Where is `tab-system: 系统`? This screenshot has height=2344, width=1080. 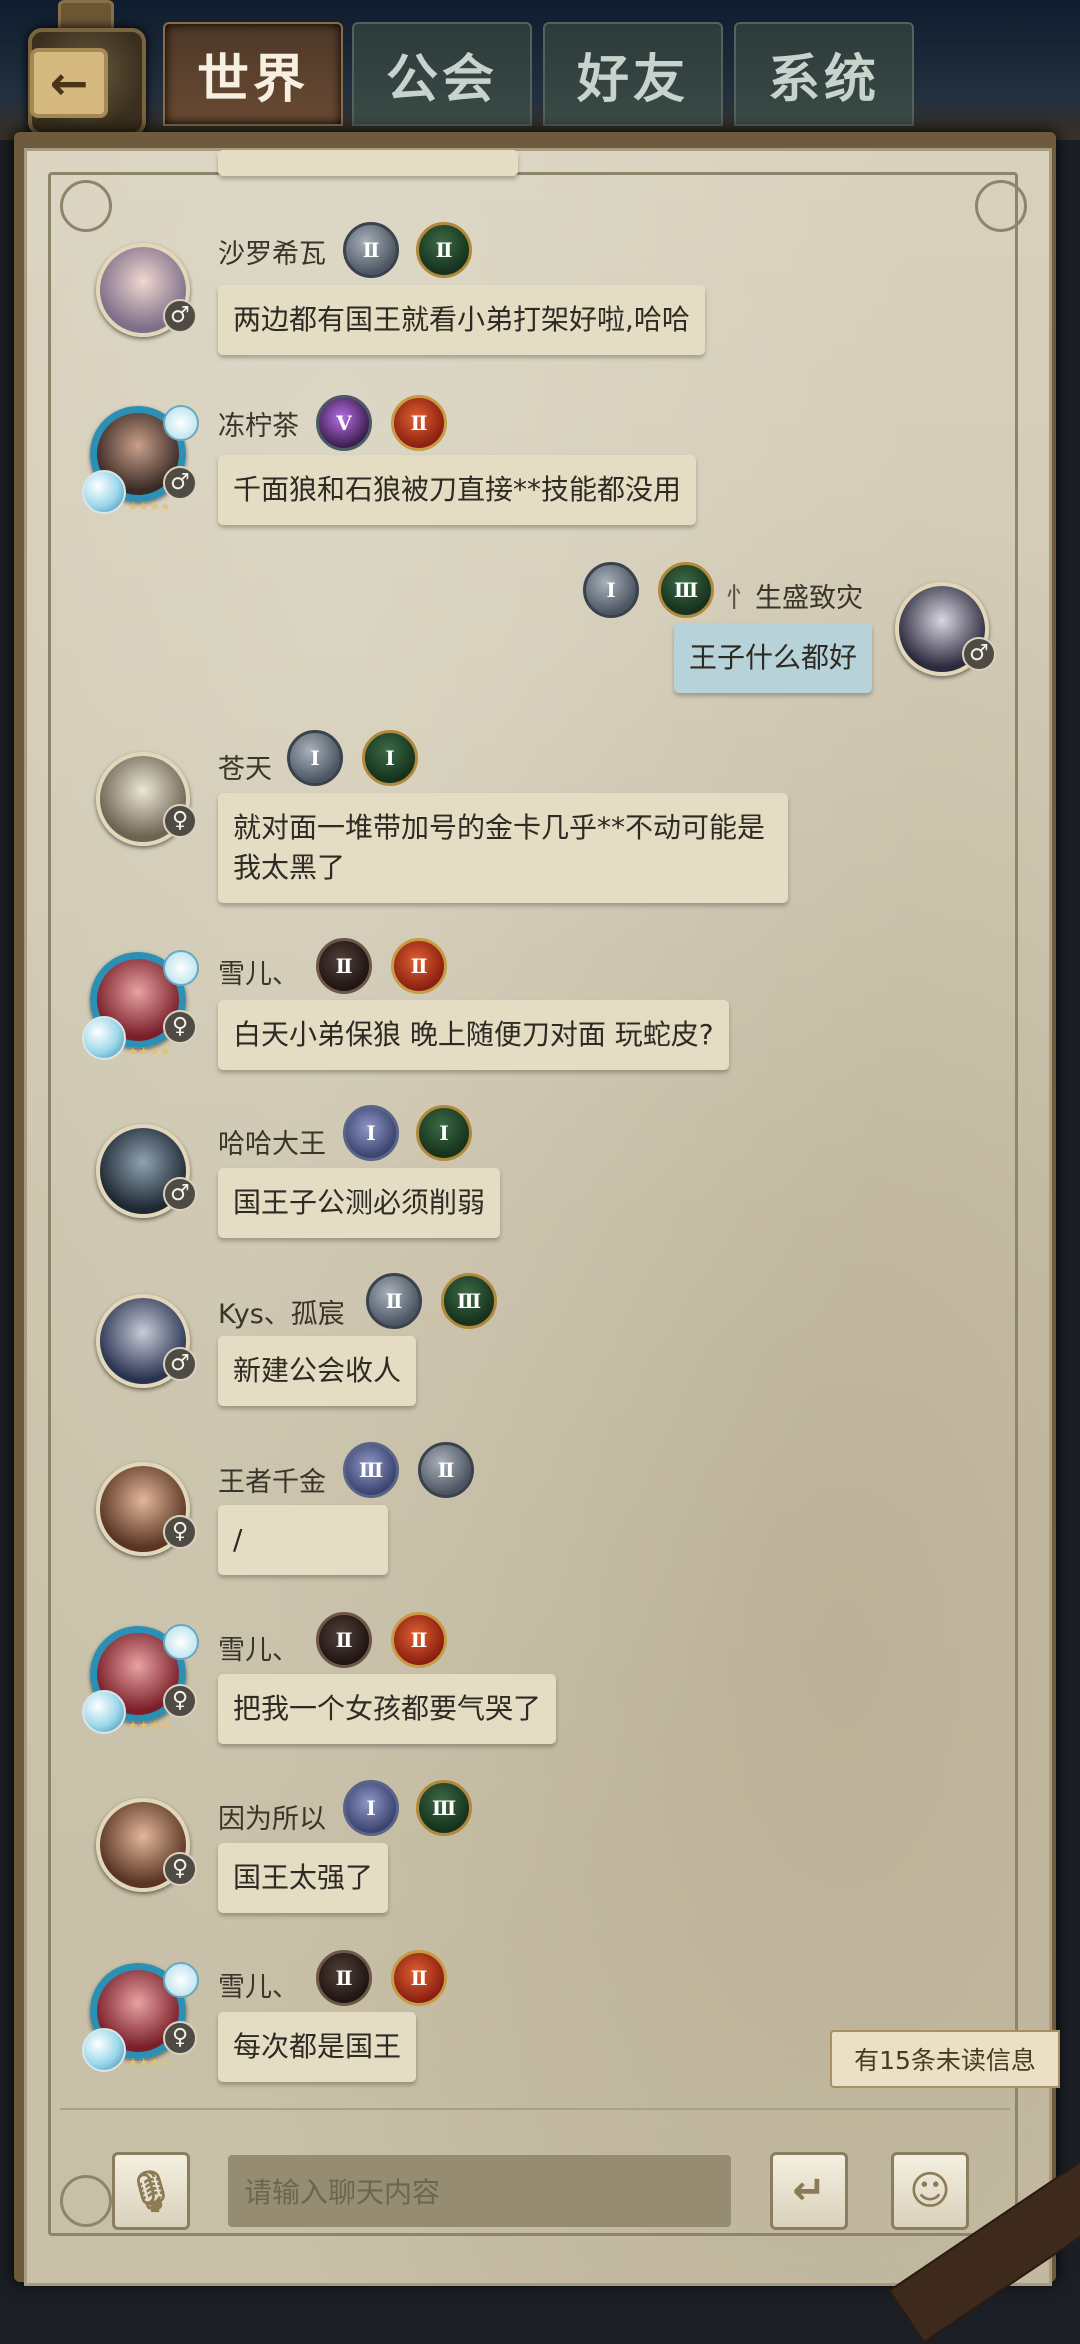 tab-system: 系统 is located at coordinates (824, 74).